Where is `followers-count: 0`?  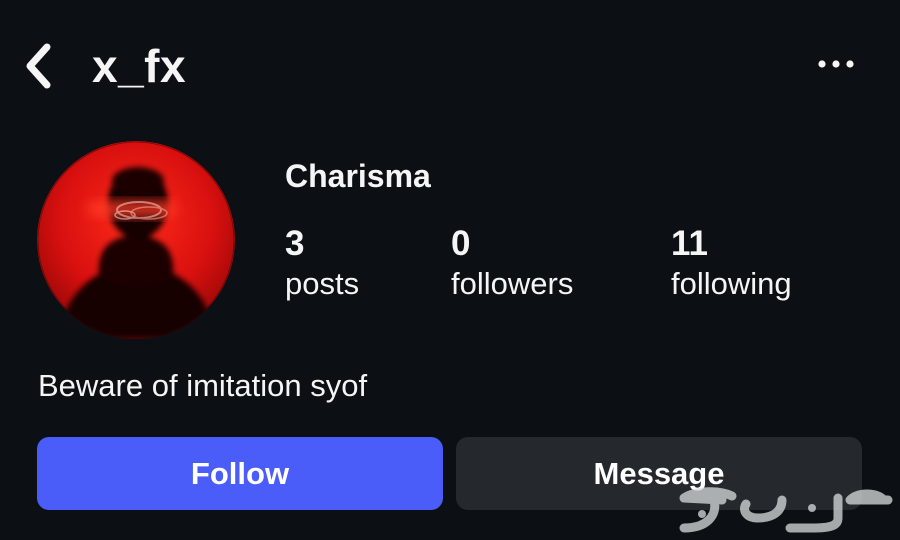
followers-count: 0 is located at coordinates (461, 243).